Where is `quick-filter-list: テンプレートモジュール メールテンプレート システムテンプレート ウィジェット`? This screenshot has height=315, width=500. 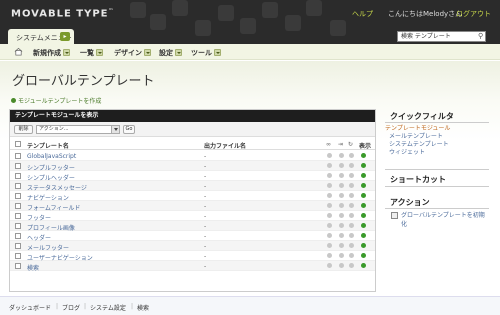
quick-filter-list: テンプレートモジュール メールテンプレート システムテンプレート ウィジェット is located at coordinates (417, 141).